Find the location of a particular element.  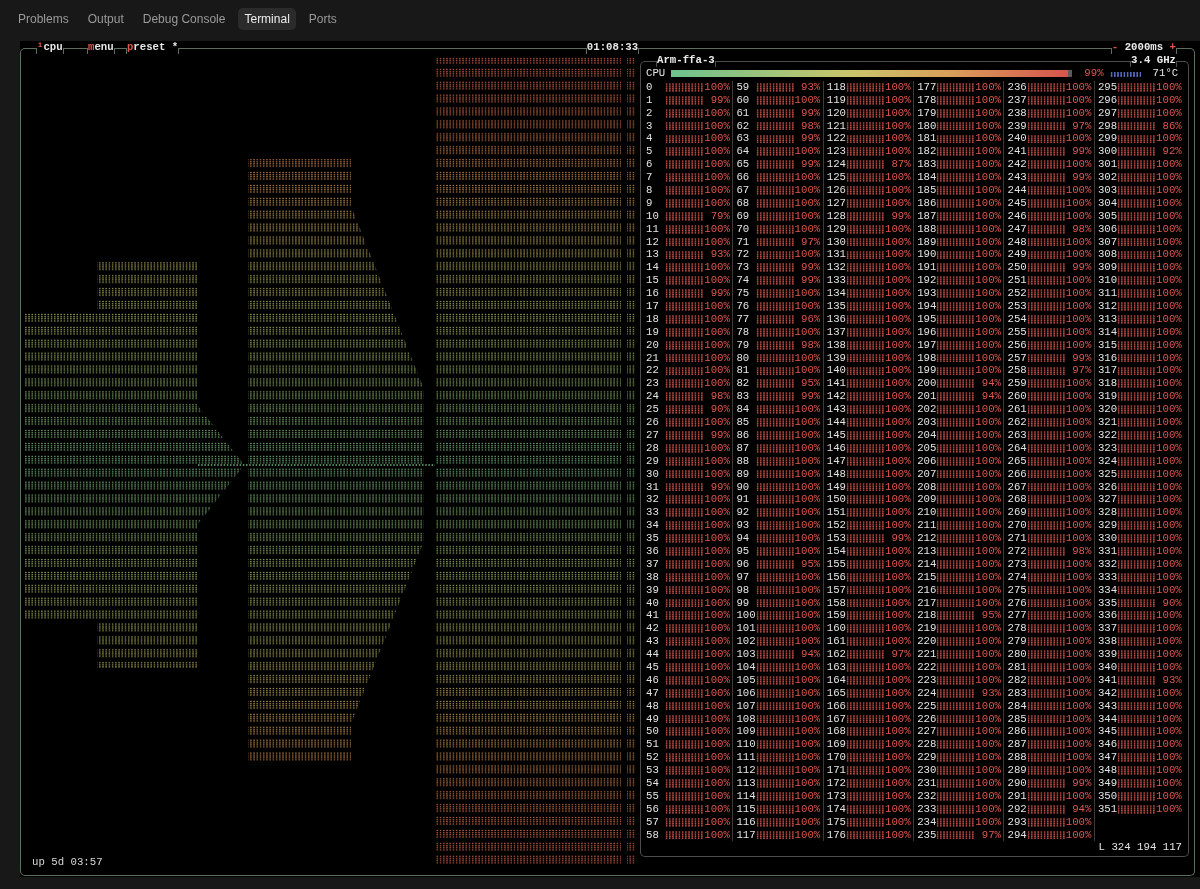

core-label: 267 is located at coordinates (1017, 487).